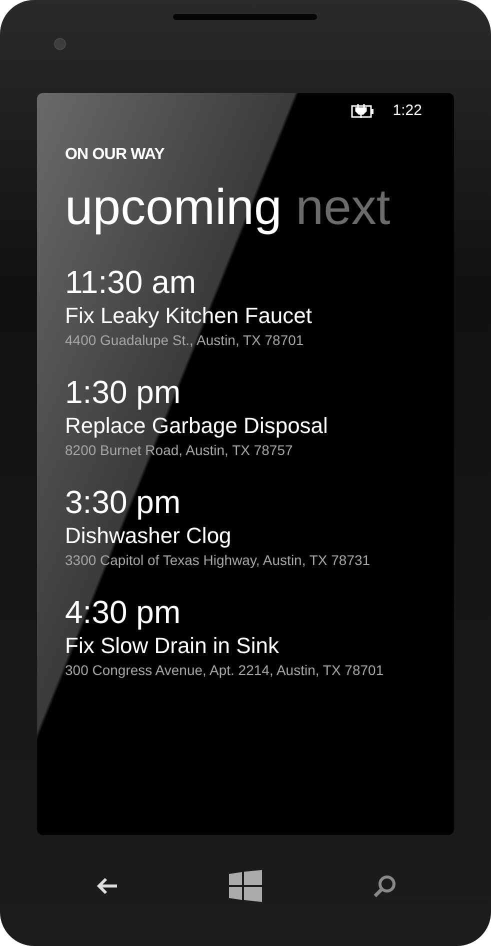  What do you see at coordinates (245, 886) in the screenshot?
I see `windows-logo-icon` at bounding box center [245, 886].